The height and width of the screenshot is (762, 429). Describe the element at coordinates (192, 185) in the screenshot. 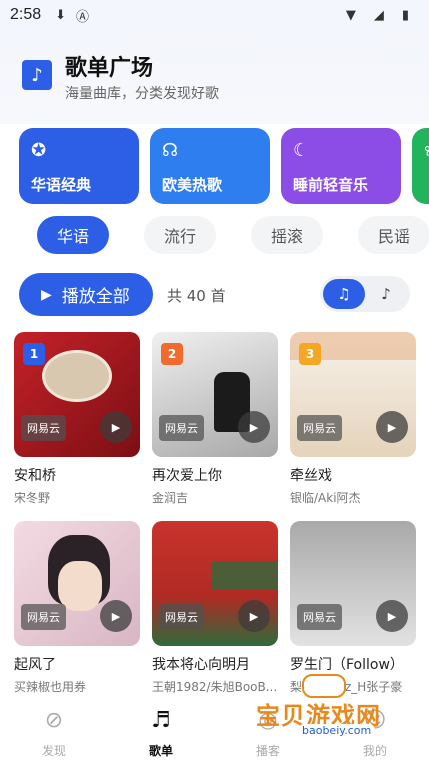

I see `category-label: 欧美热歌` at that location.